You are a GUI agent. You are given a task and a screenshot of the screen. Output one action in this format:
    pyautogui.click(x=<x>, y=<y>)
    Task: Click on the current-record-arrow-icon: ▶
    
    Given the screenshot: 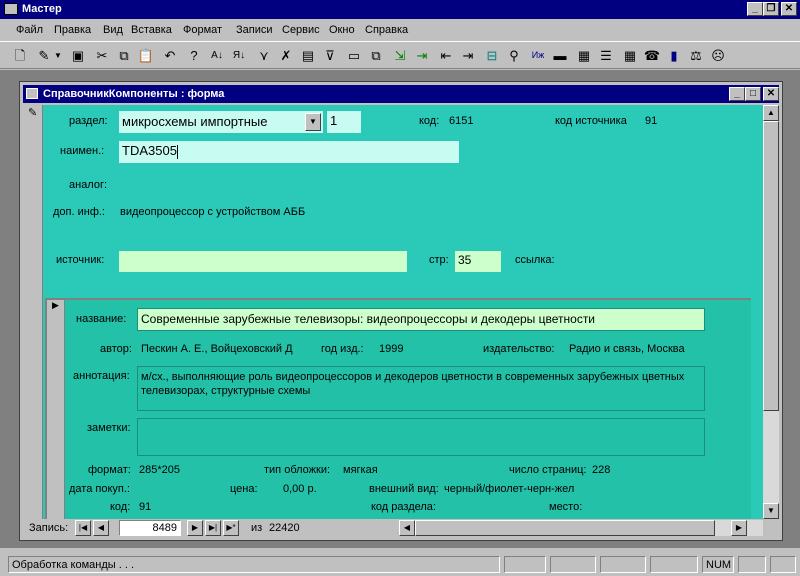 What is the action you would take?
    pyautogui.click(x=55, y=305)
    